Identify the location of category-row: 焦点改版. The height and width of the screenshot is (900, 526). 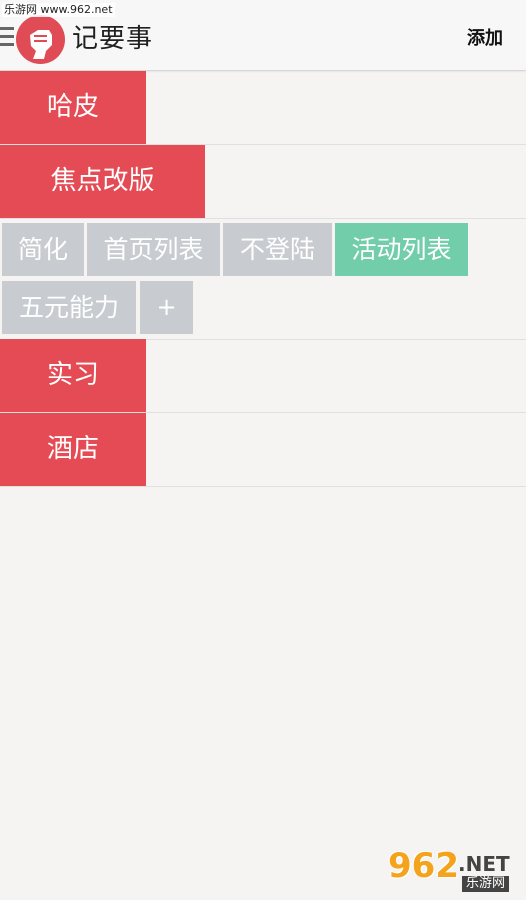
(263, 182).